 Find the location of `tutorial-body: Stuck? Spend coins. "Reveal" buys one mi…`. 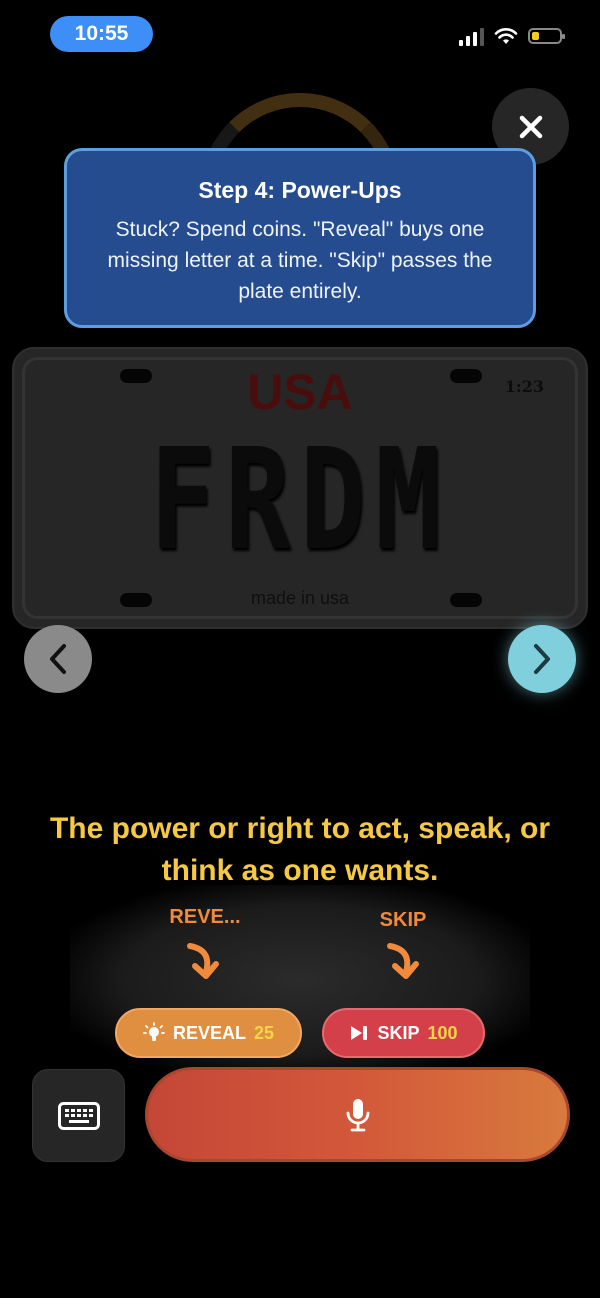

tutorial-body: Stuck? Spend coins. "Reveal" buys one mi… is located at coordinates (300, 260).